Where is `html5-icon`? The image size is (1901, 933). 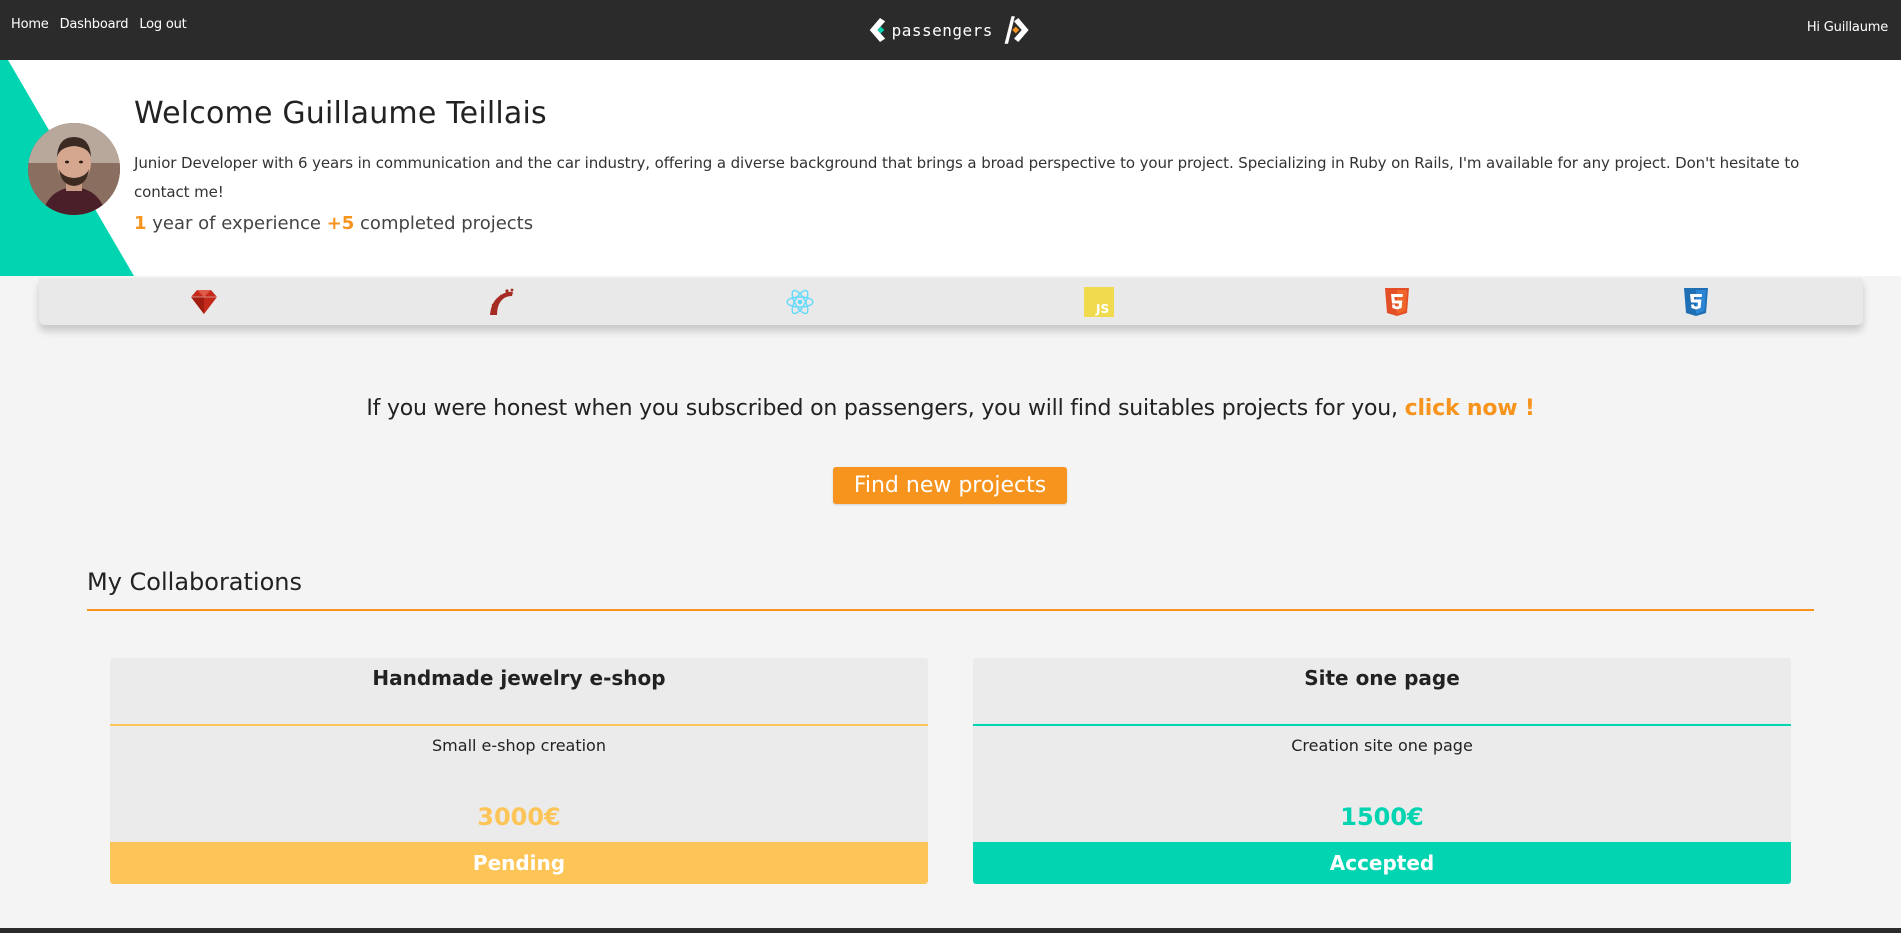 html5-icon is located at coordinates (1397, 302).